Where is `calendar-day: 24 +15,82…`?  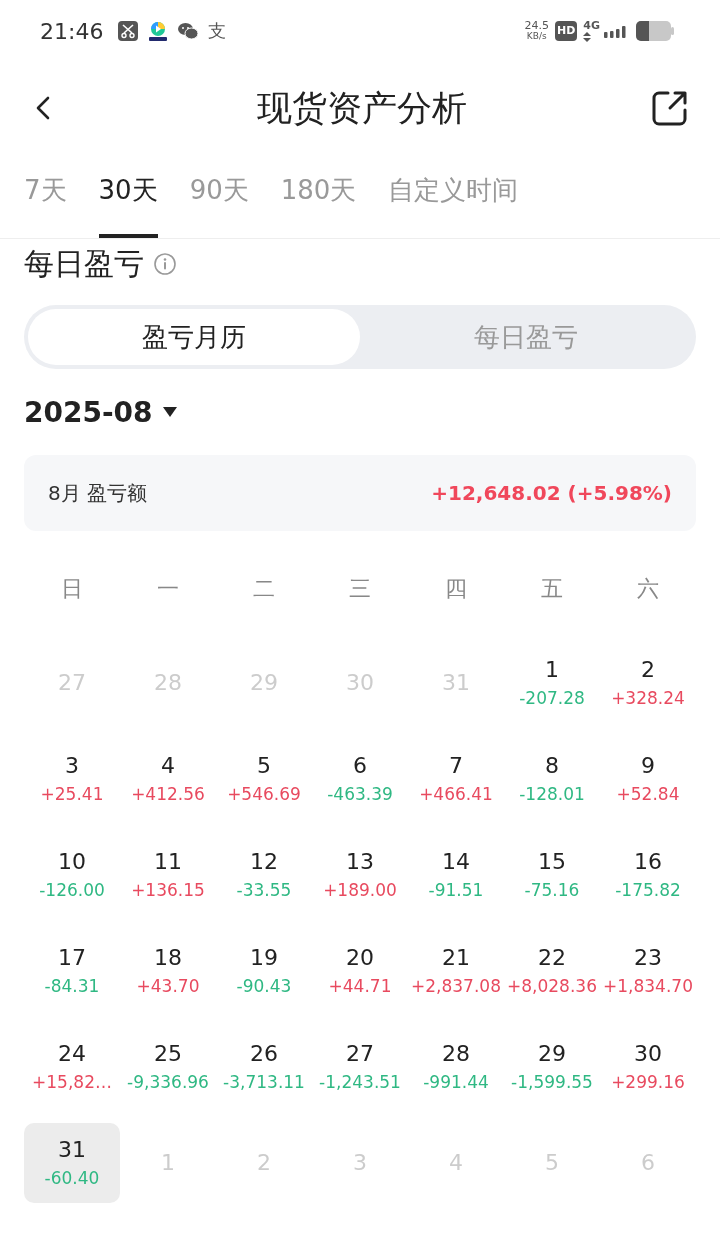
calendar-day: 24 +15,82… is located at coordinates (72, 1067).